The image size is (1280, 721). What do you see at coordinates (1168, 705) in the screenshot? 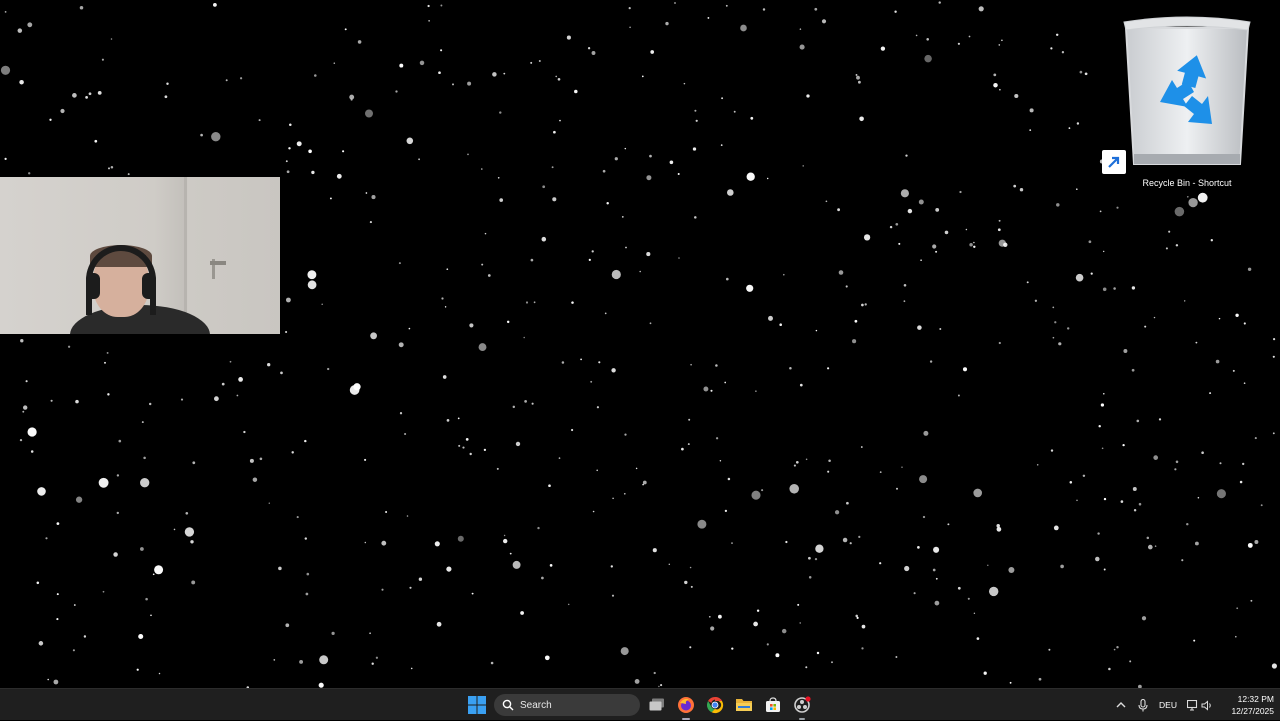
I see `language-indicator: DEU` at bounding box center [1168, 705].